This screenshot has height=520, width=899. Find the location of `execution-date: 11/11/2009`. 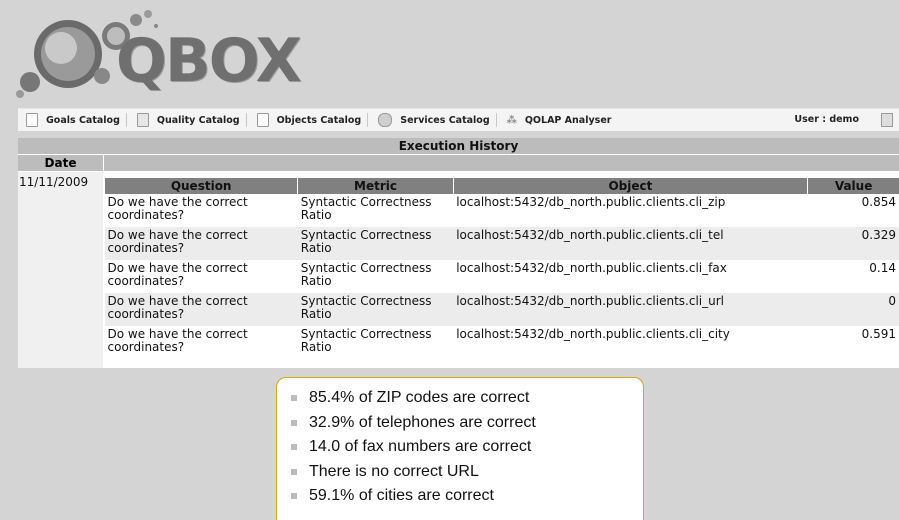

execution-date: 11/11/2009 is located at coordinates (54, 182).